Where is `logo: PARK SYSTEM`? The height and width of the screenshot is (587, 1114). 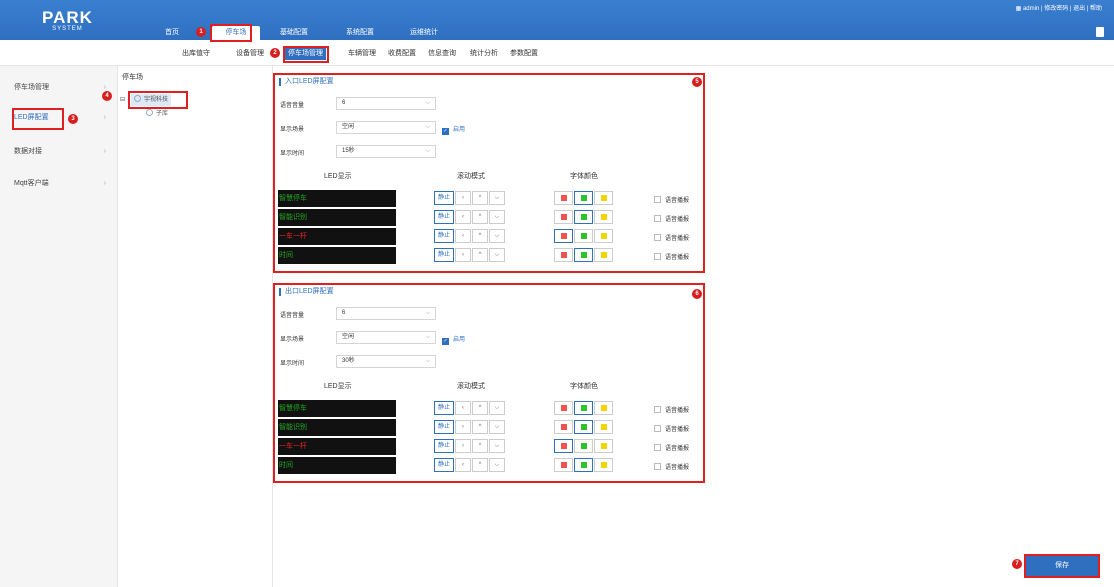
logo: PARK SYSTEM is located at coordinates (67, 21).